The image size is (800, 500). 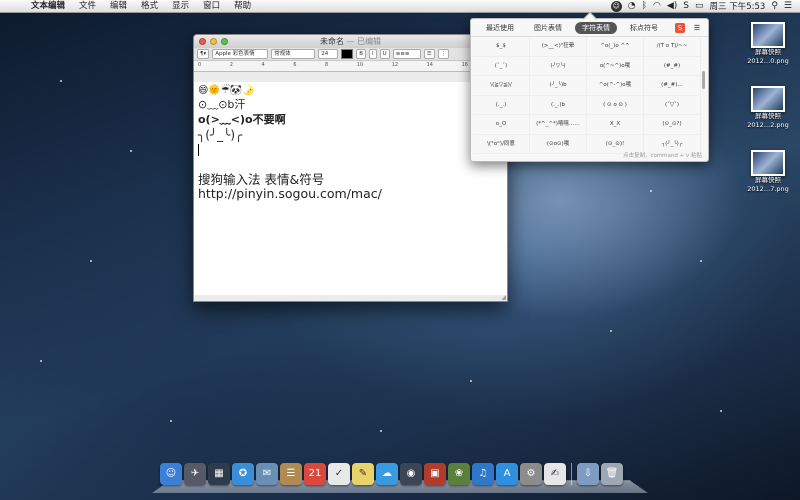 I want to click on italic-button: I, so click(x=373, y=54).